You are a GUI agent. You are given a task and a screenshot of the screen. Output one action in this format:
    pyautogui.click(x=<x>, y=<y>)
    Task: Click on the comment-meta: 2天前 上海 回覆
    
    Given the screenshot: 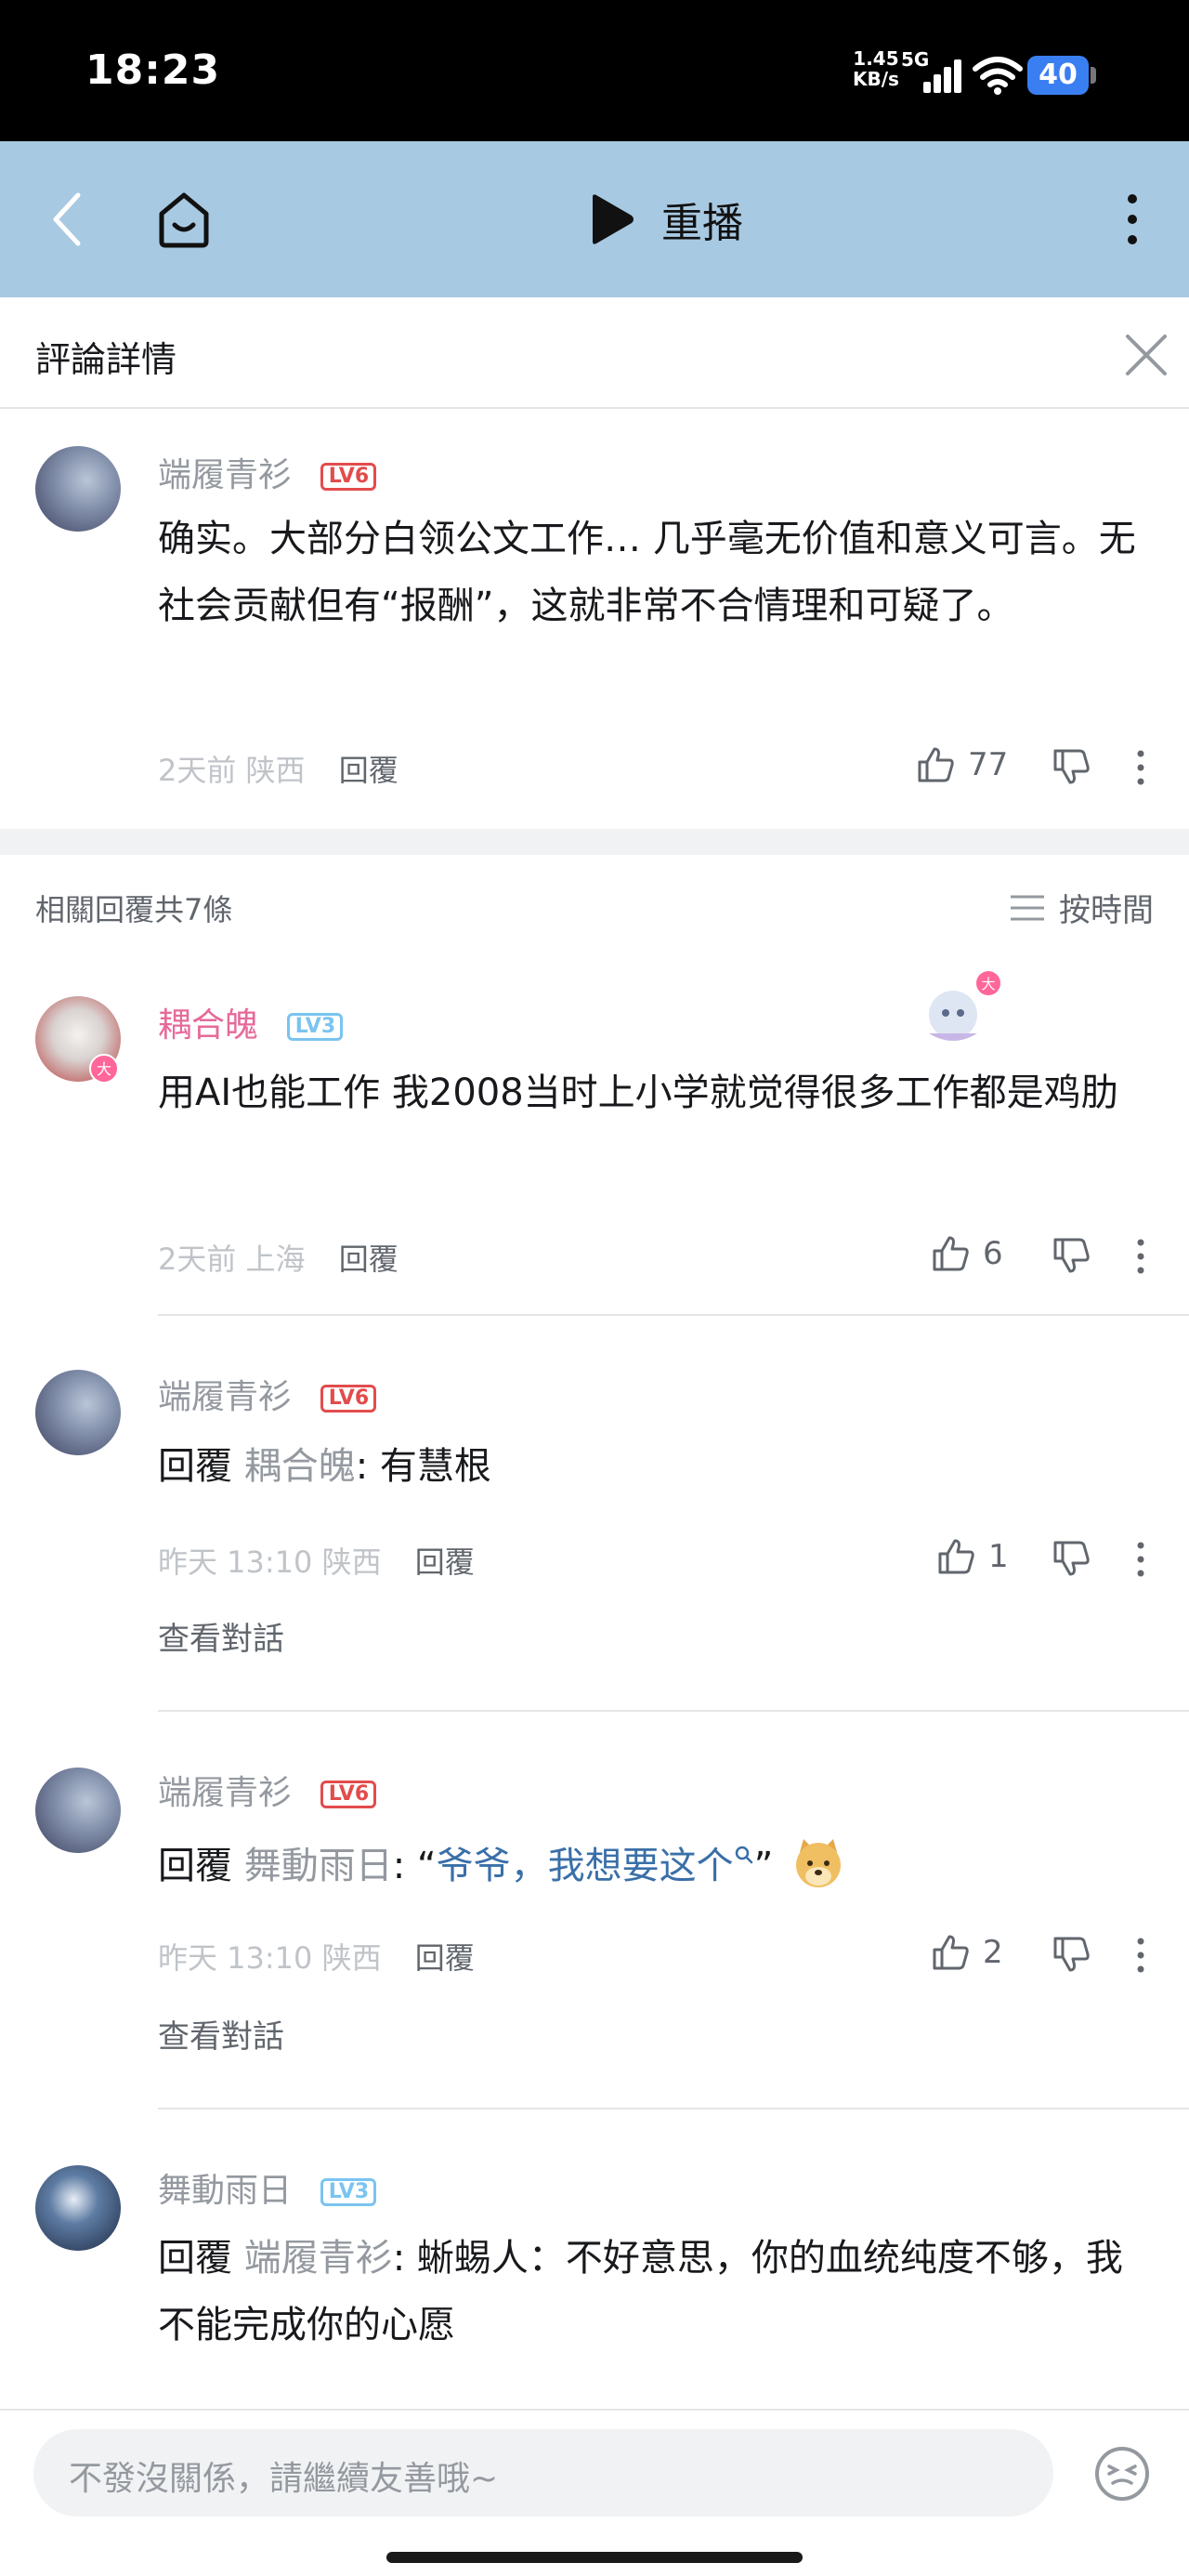 What is the action you would take?
    pyautogui.click(x=278, y=1257)
    